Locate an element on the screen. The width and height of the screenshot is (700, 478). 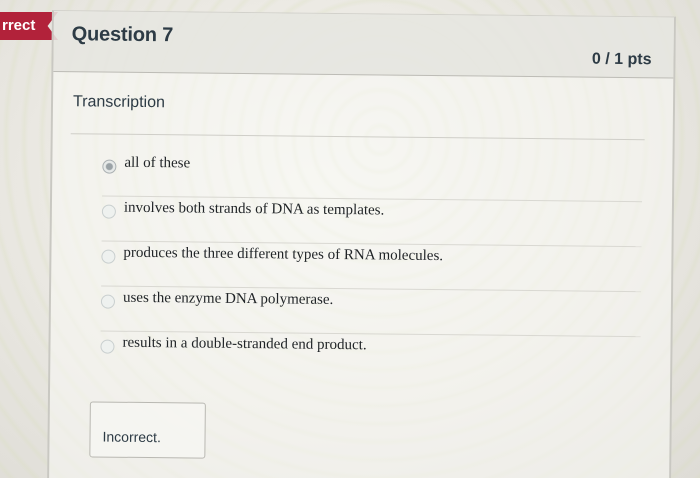
incorrect-status-banner: rrect is located at coordinates (29, 26).